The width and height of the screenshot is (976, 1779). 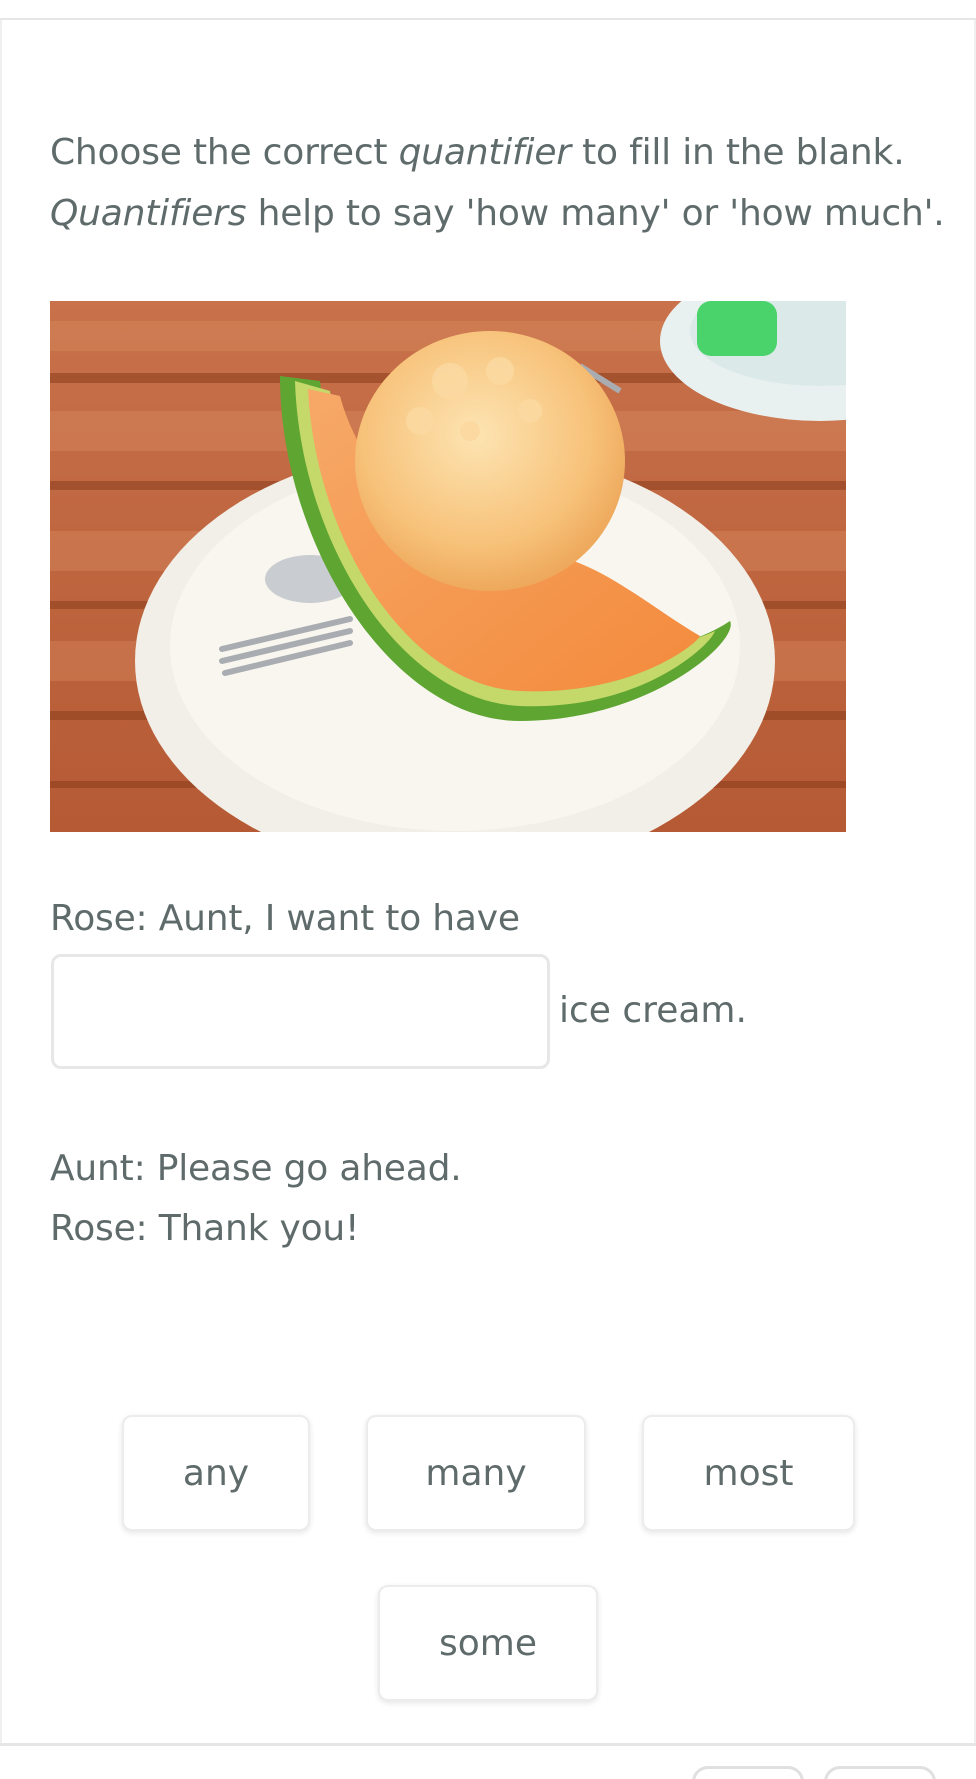 What do you see at coordinates (216, 1473) in the screenshot?
I see `option-any: any` at bounding box center [216, 1473].